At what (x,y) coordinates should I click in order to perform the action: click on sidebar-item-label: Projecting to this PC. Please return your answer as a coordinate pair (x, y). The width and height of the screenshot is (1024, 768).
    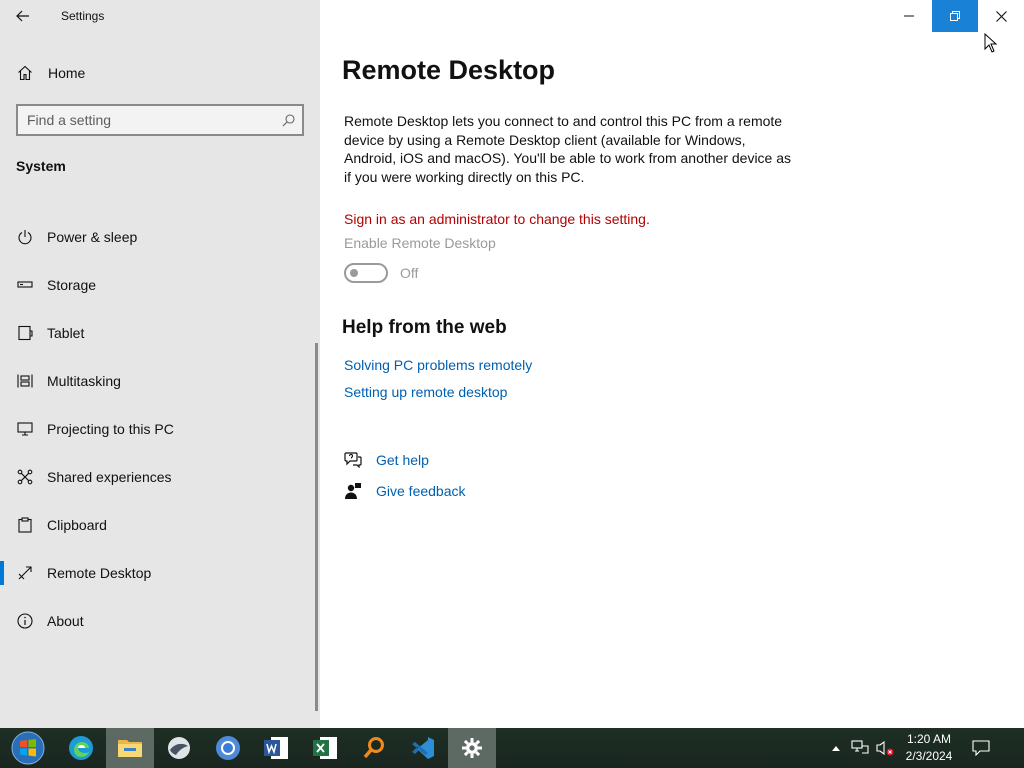
    Looking at the image, I should click on (110, 429).